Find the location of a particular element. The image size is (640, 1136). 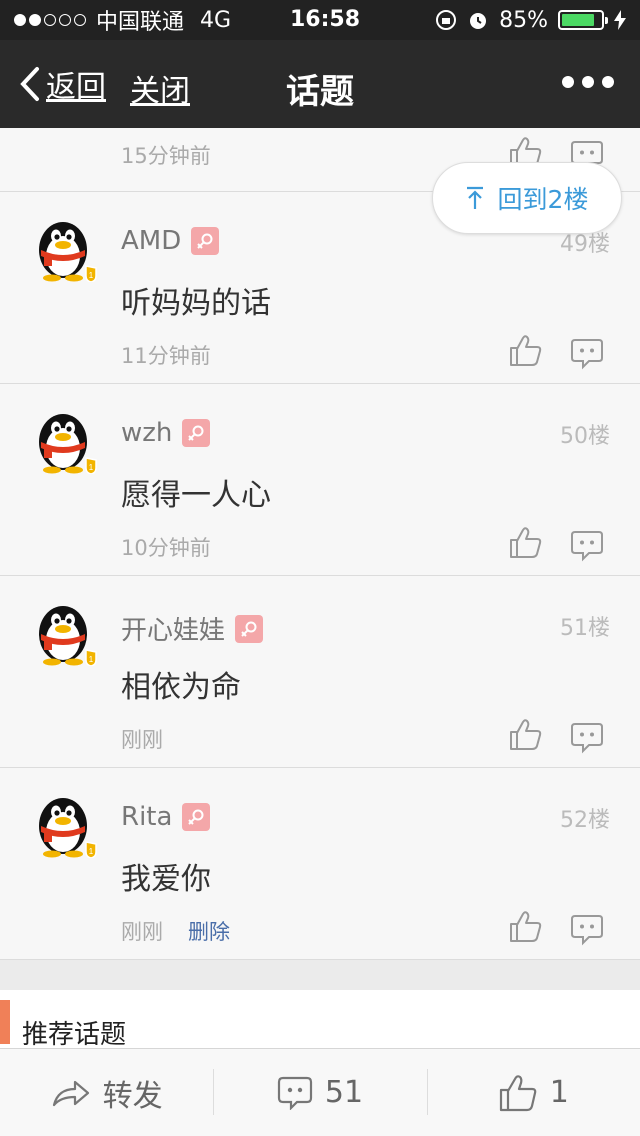

username-row: AMD is located at coordinates (170, 241).